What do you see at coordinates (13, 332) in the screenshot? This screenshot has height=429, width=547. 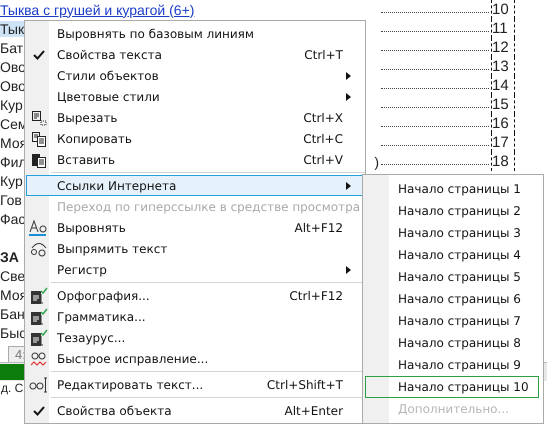 I see `entry-text: Быс` at bounding box center [13, 332].